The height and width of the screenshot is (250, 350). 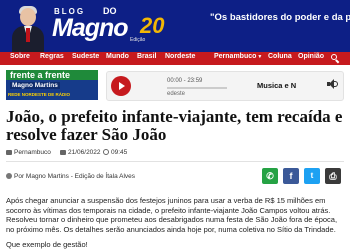 I want to click on play-icon, so click(x=122, y=86).